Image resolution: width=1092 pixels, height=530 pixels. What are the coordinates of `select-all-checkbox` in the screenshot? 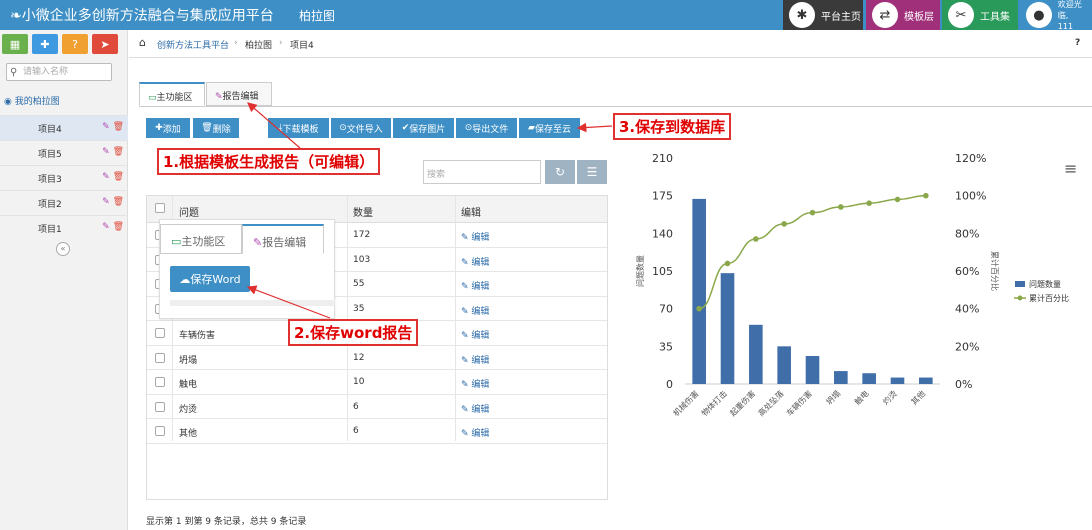 It's located at (160, 208).